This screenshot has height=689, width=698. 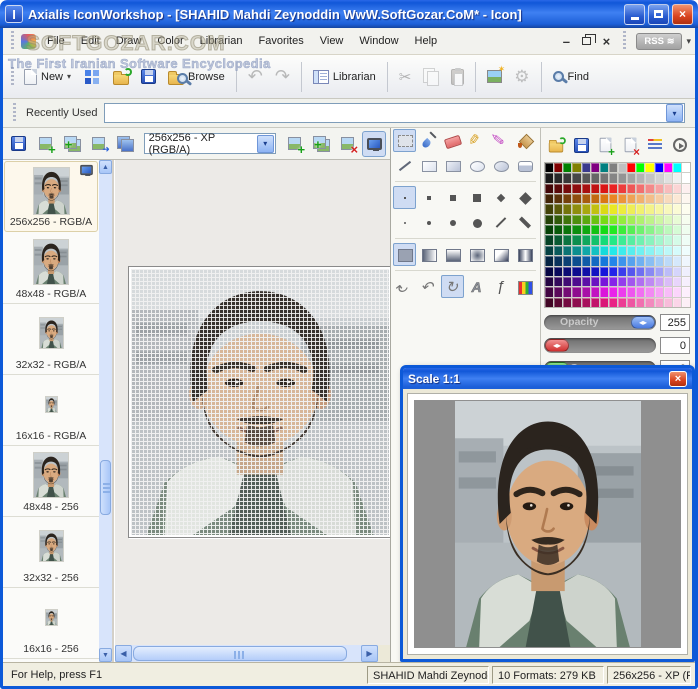 I want to click on scale-title-bar: Scale 1:1 ×, so click(x=547, y=378).